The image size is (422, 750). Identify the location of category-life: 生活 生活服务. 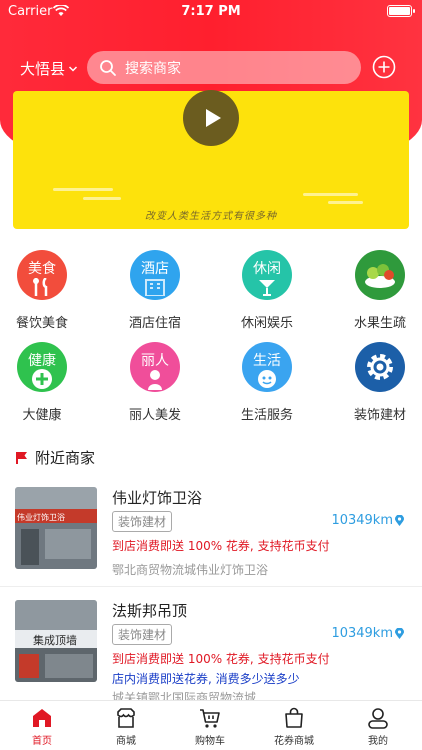
(267, 382).